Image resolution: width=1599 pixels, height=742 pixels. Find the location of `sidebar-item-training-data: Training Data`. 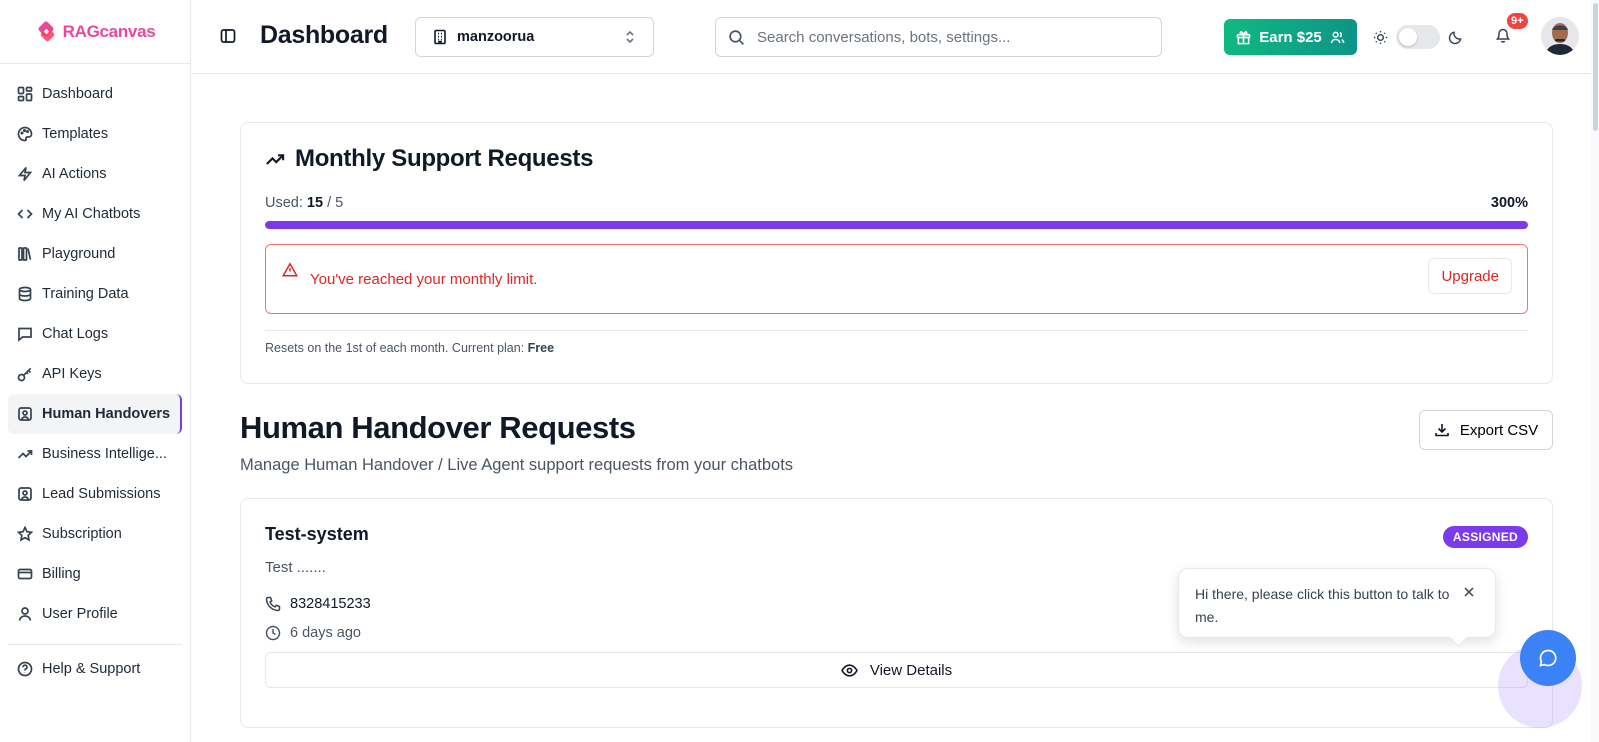

sidebar-item-training-data: Training Data is located at coordinates (91, 294).